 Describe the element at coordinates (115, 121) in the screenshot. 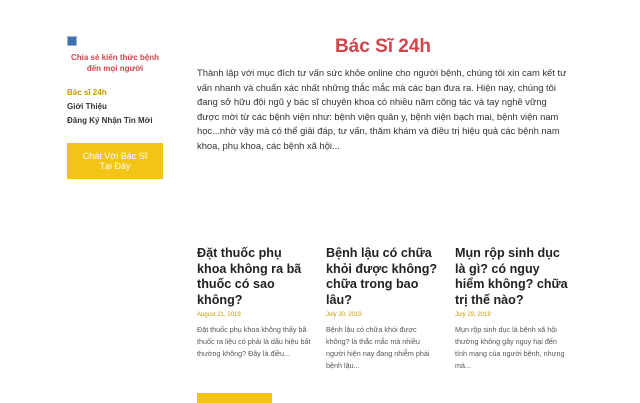

I see `menu-item-subscribe: Đăng Ký Nhận Tin Mới` at that location.